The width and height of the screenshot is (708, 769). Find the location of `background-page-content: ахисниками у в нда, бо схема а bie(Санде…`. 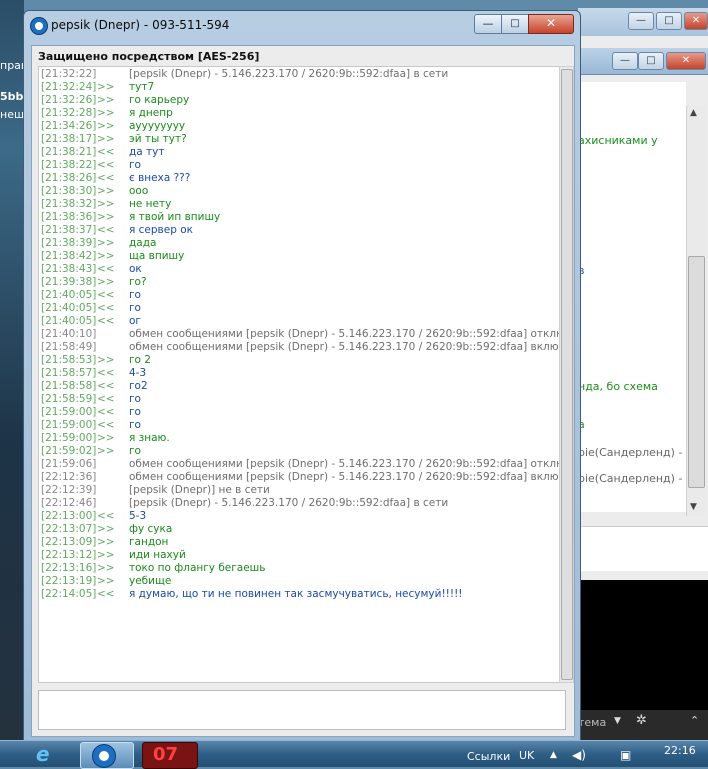

background-page-content: ахисниками у в нда, бо схема а bie(Санде… is located at coordinates (632, 297).